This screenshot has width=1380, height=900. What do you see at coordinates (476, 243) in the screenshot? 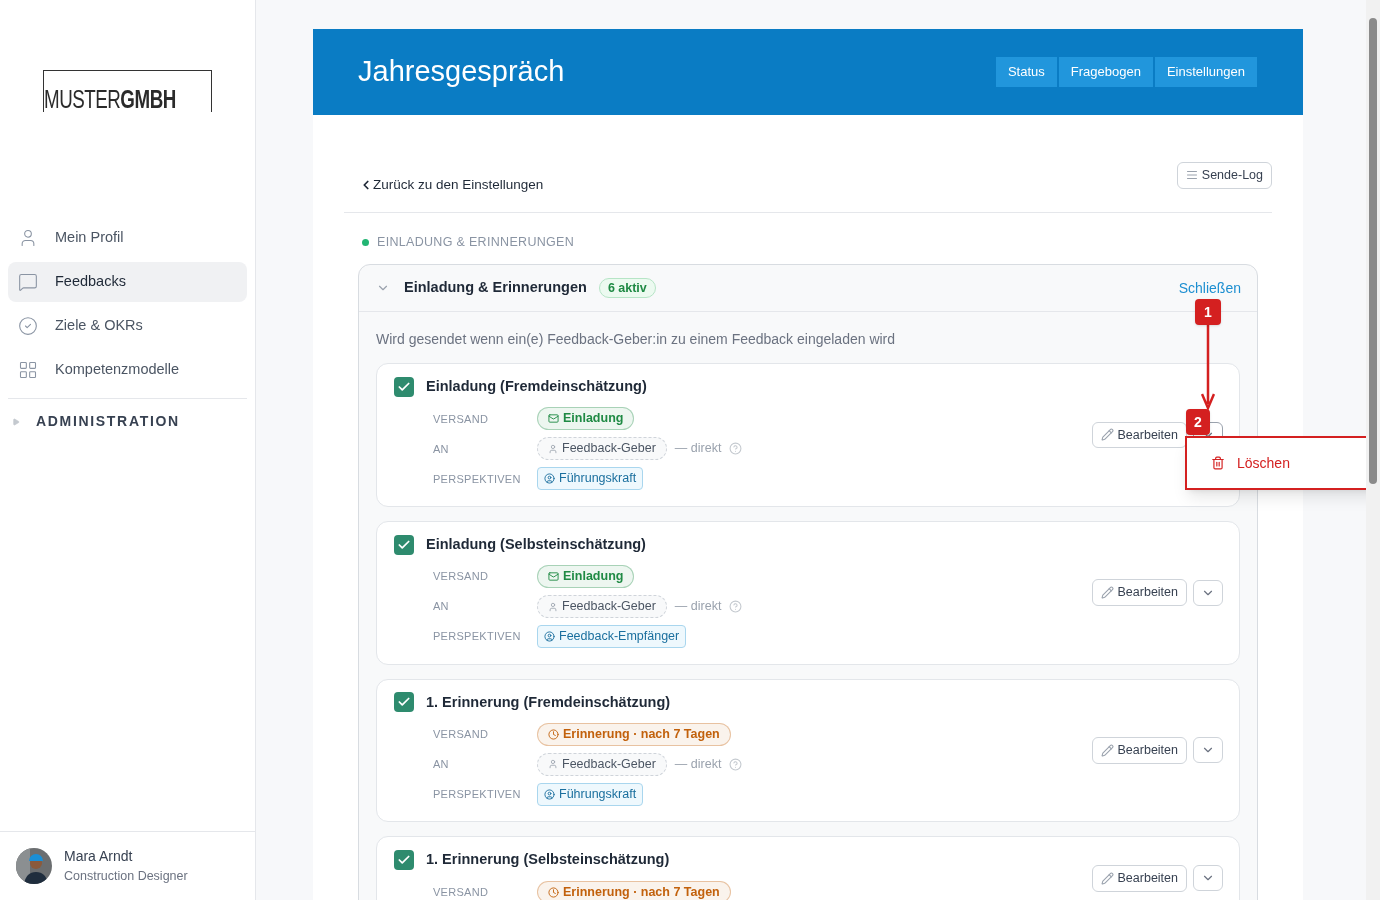
I see `section-label: EINLADUNG & ERINNERUNGEN` at bounding box center [476, 243].